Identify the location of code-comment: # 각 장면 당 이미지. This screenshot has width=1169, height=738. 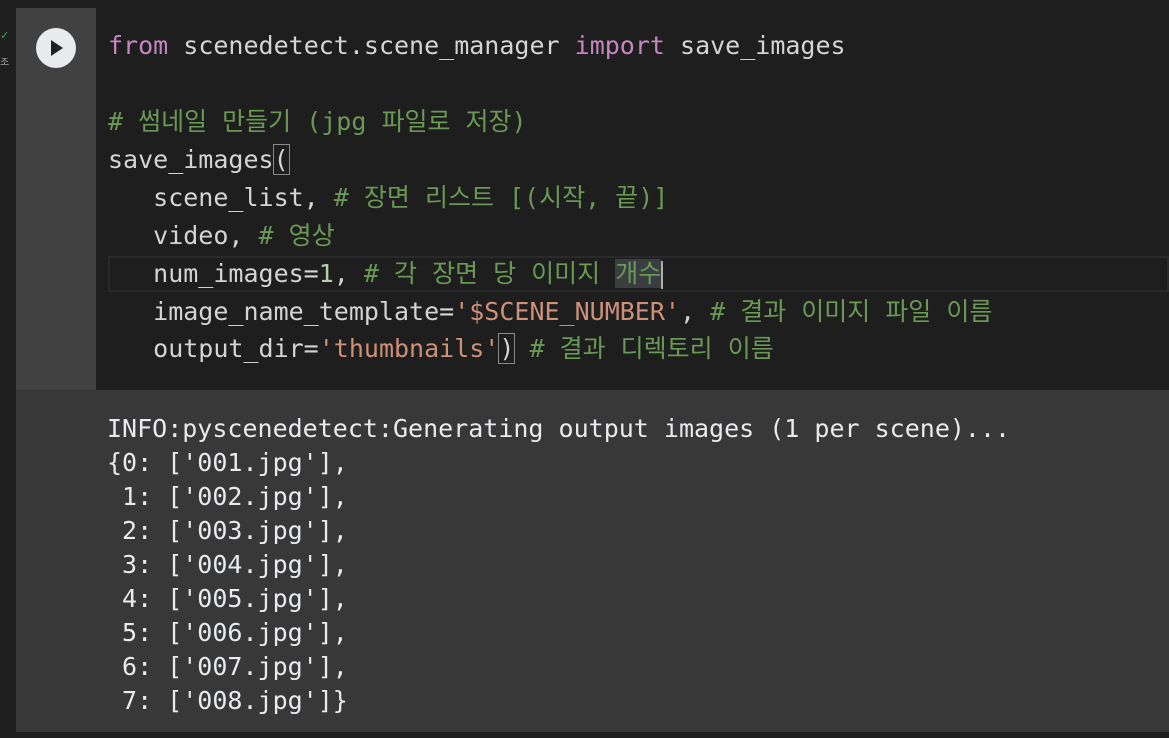
(489, 273).